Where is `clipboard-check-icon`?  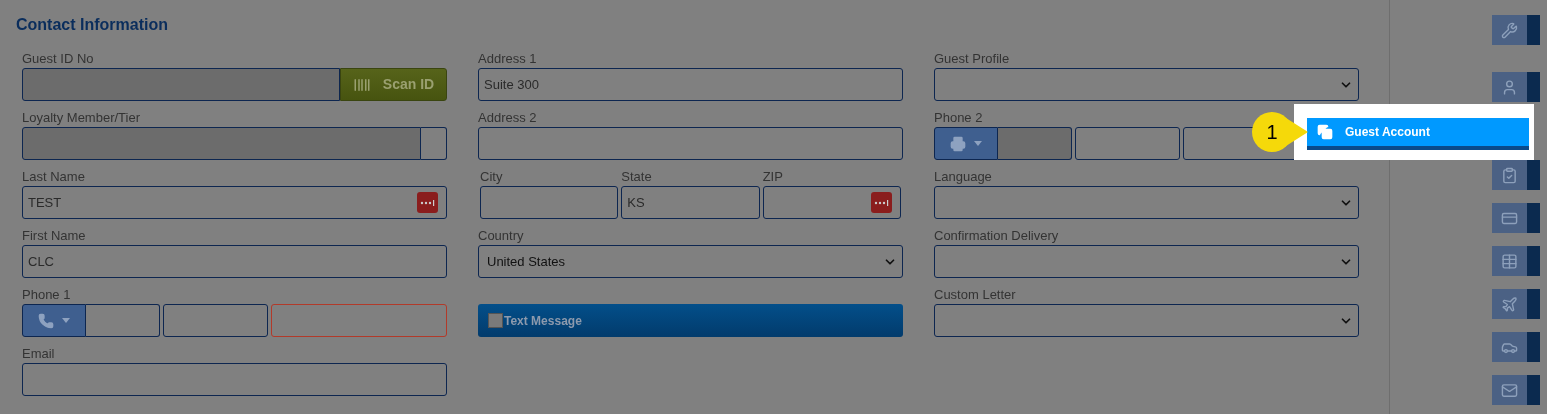
clipboard-check-icon is located at coordinates (1509, 175).